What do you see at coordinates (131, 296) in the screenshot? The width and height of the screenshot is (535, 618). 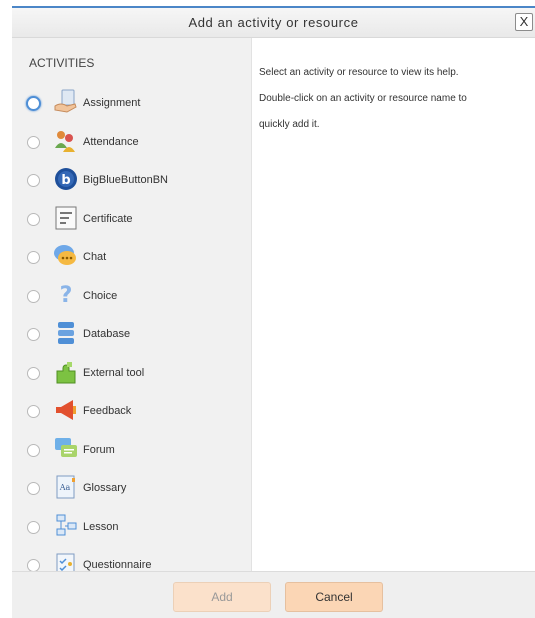 I see `activity-item-choice: ? Choice` at bounding box center [131, 296].